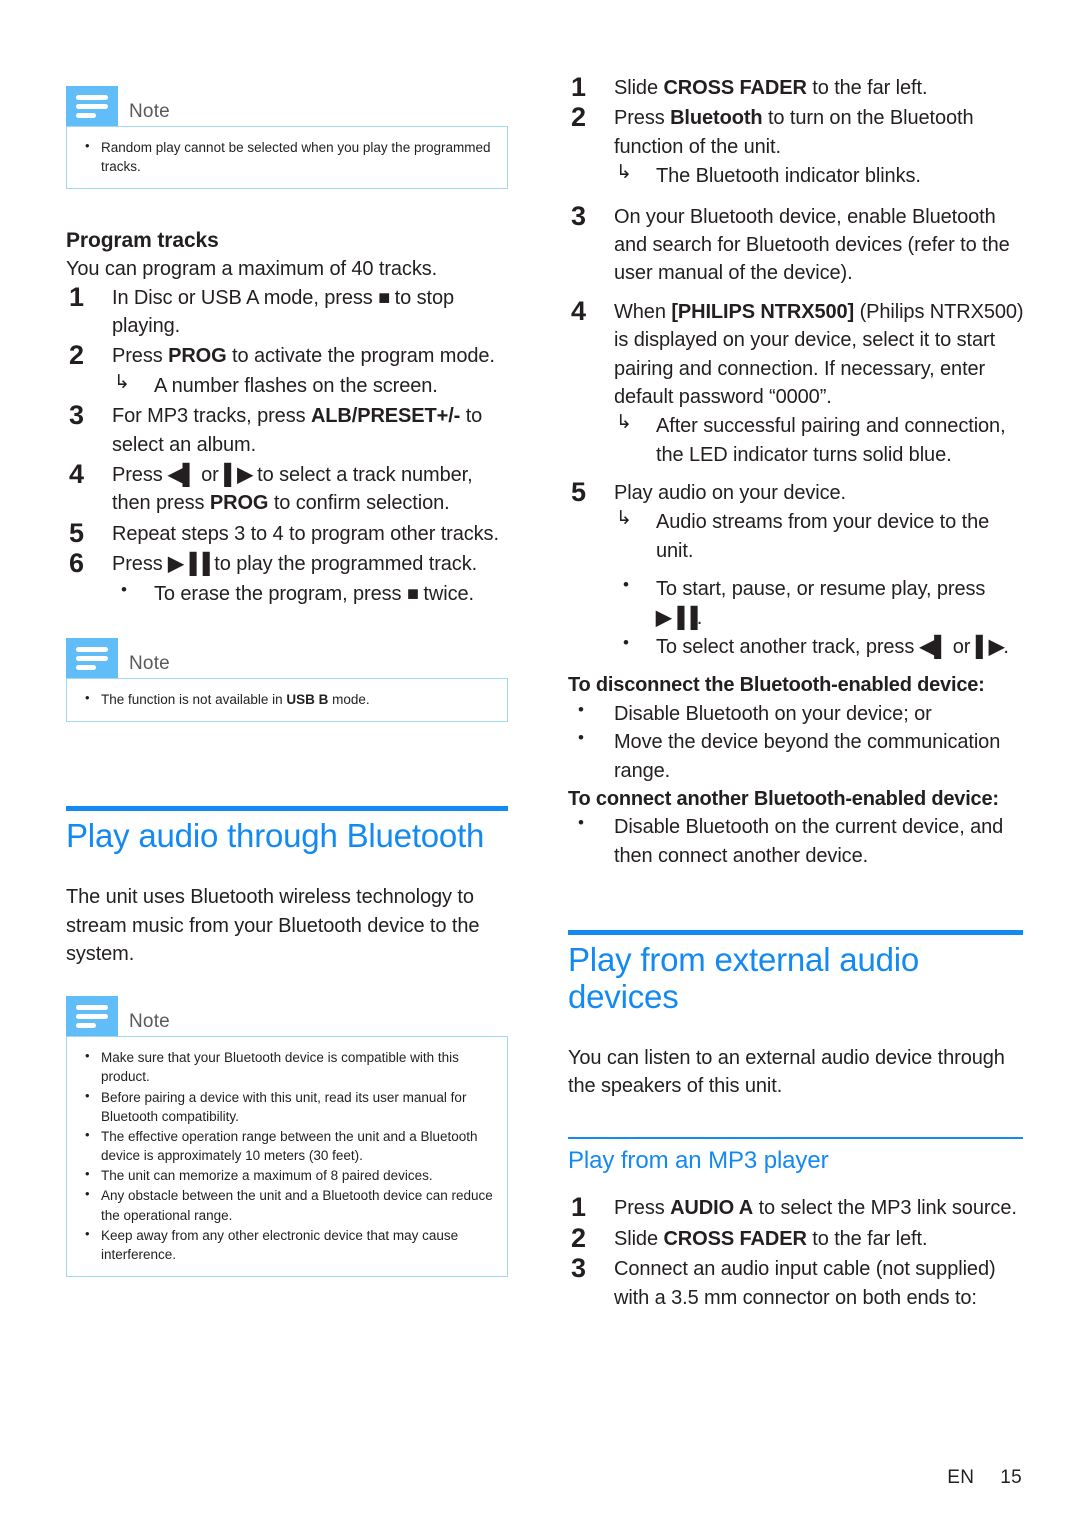  I want to click on bluetooth-section: Play audio through Bluetooth, so click(291, 830).